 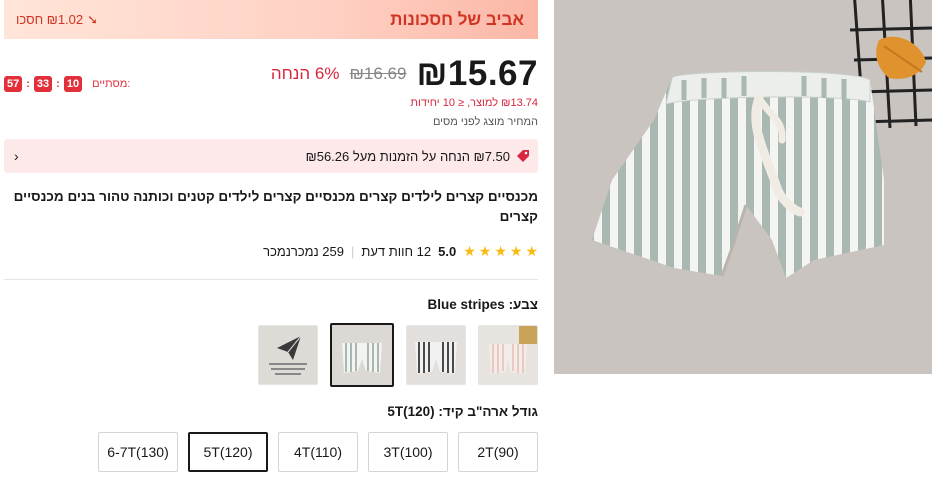 What do you see at coordinates (411, 411) in the screenshot?
I see `selected-size: 5T(120)` at bounding box center [411, 411].